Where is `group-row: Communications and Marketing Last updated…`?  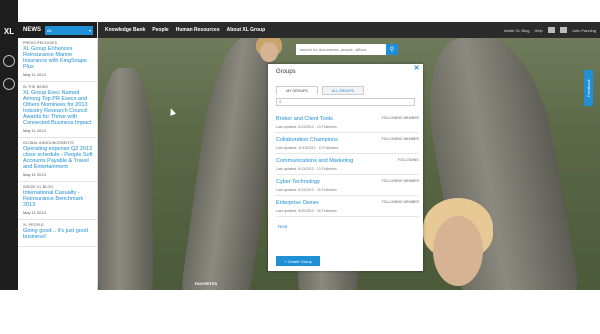 group-row: Communications and Marketing Last updated… is located at coordinates (347, 164).